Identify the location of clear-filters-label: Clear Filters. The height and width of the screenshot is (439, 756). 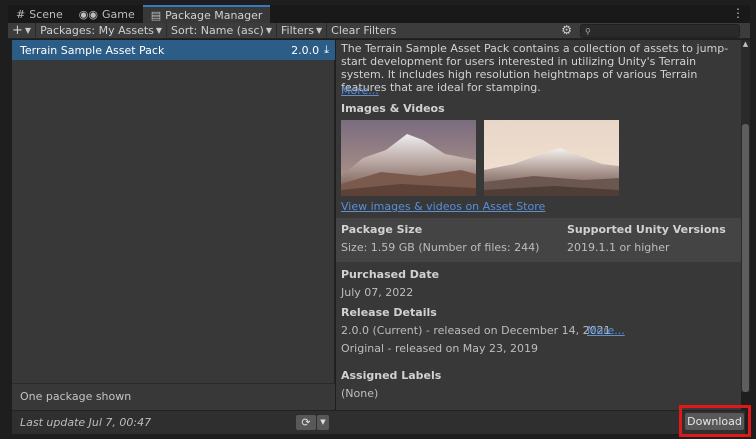
(364, 30).